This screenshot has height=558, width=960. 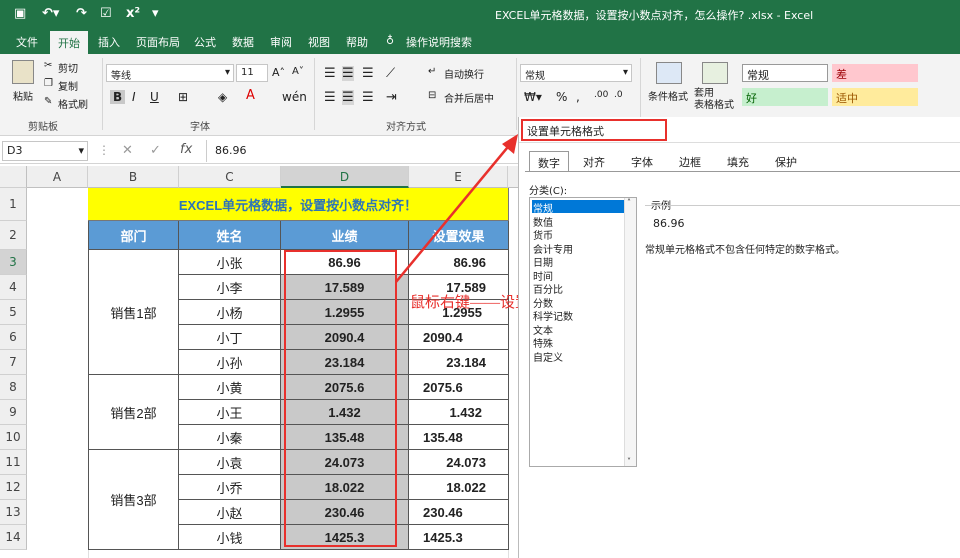 What do you see at coordinates (13, 412) in the screenshot?
I see `row-header-9: 9` at bounding box center [13, 412].